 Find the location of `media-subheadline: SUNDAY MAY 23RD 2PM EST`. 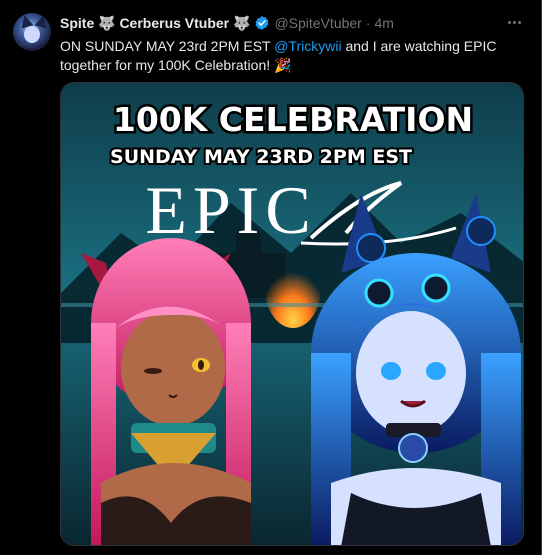

media-subheadline: SUNDAY MAY 23RD 2PM EST is located at coordinates (261, 157).